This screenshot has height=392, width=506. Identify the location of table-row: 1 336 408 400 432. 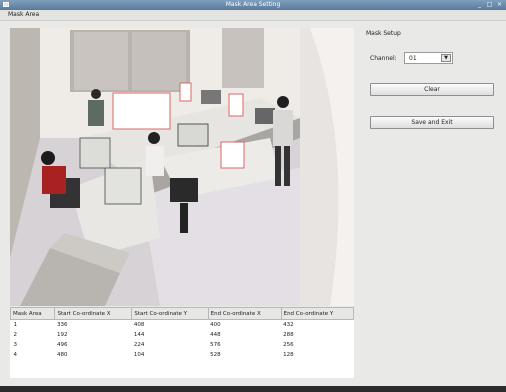
(182, 325).